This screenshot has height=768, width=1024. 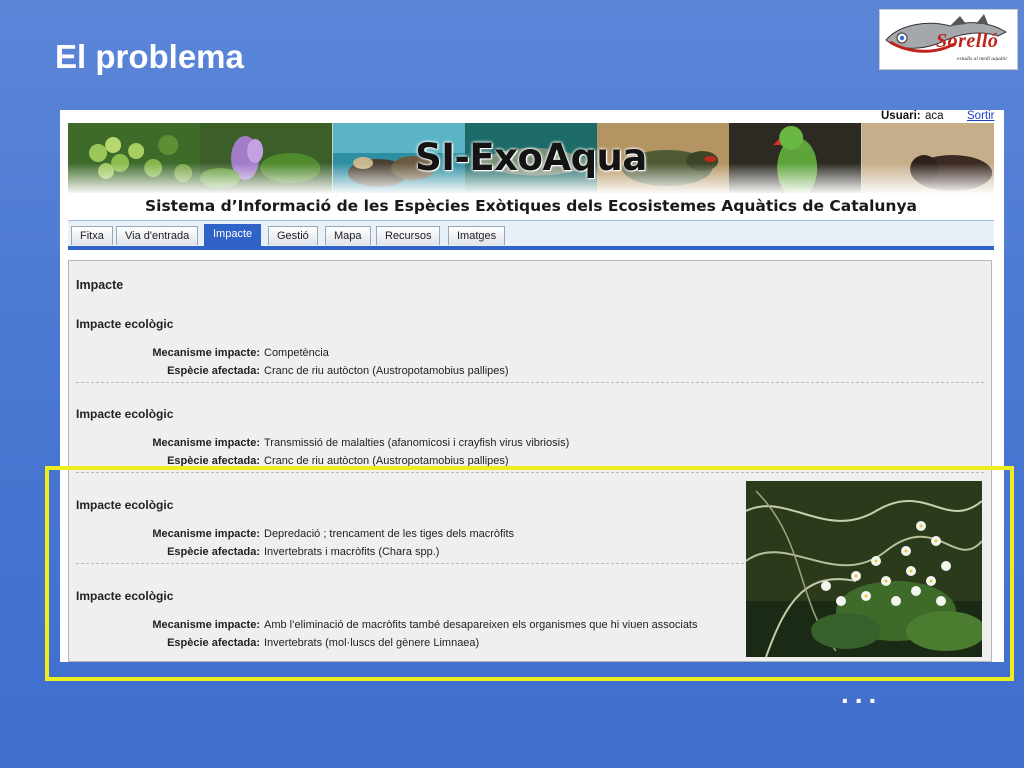 What do you see at coordinates (532, 117) in the screenshot?
I see `user-bar: Usuari: aca Sortir` at bounding box center [532, 117].